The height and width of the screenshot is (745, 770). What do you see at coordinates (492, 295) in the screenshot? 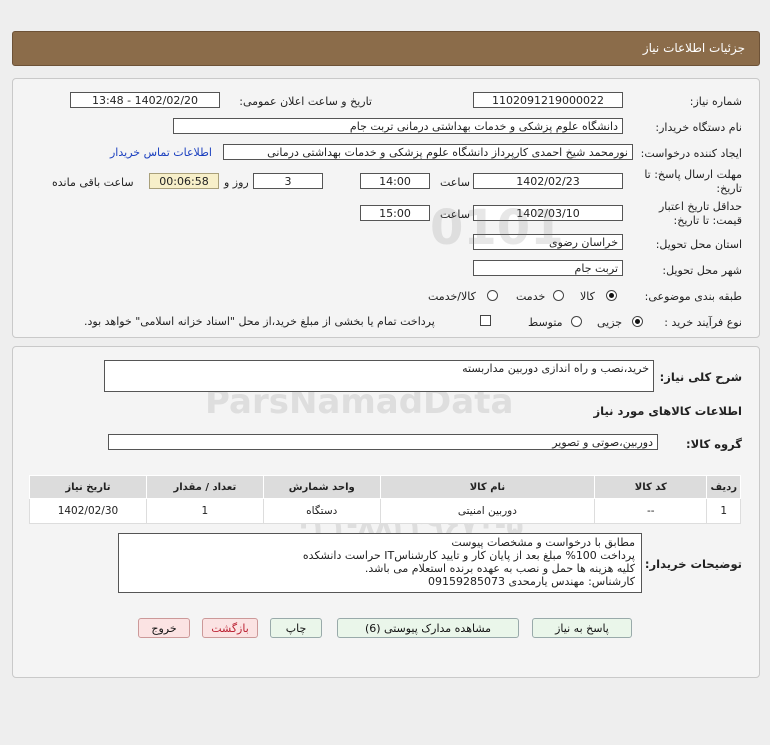
I see `category-radio-goods-service` at bounding box center [492, 295].